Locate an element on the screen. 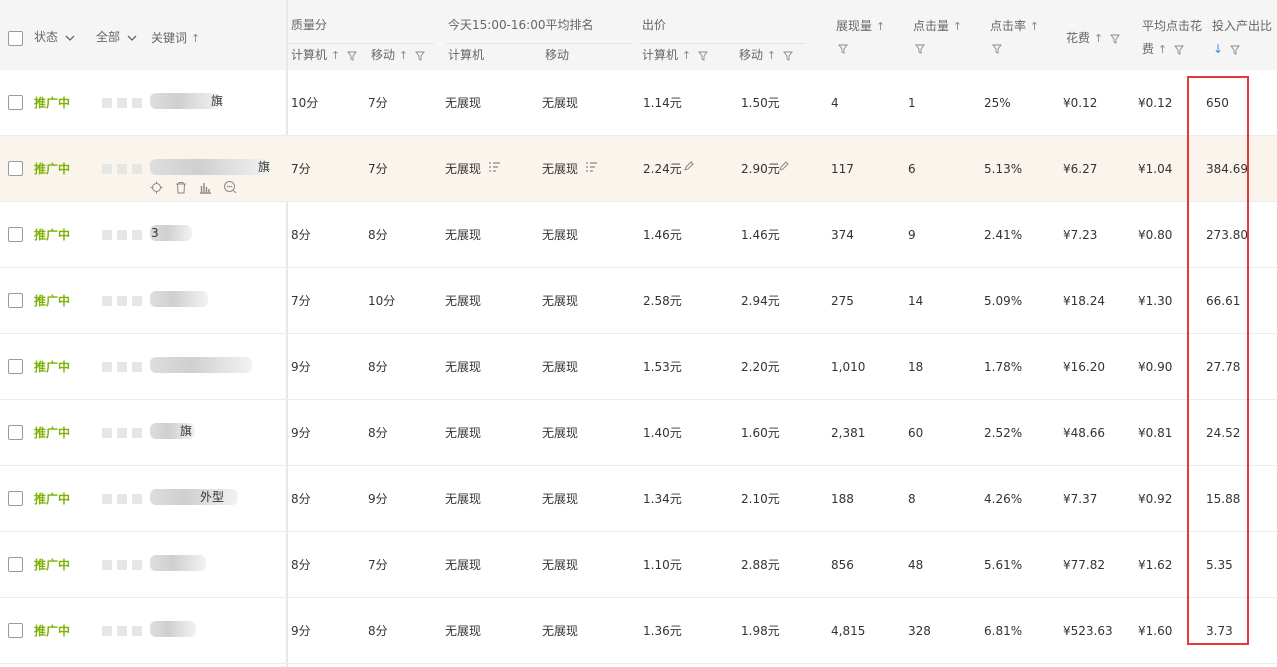  cost-cell: ¥77.82 is located at coordinates (1084, 565).